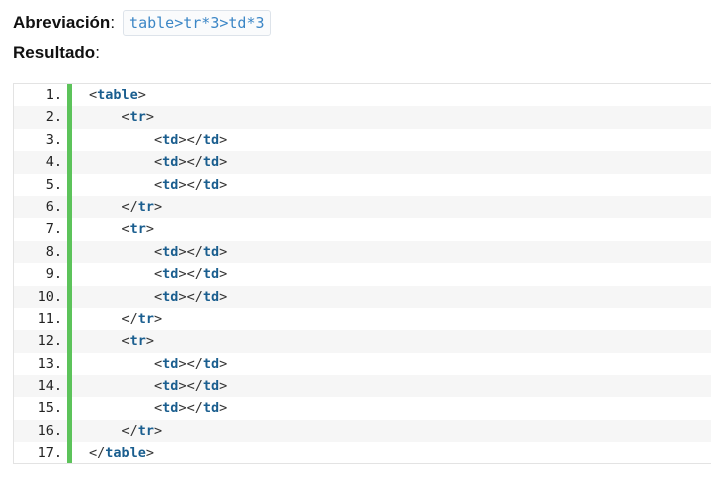  I want to click on code-line: 4. <td></td>, so click(362, 162).